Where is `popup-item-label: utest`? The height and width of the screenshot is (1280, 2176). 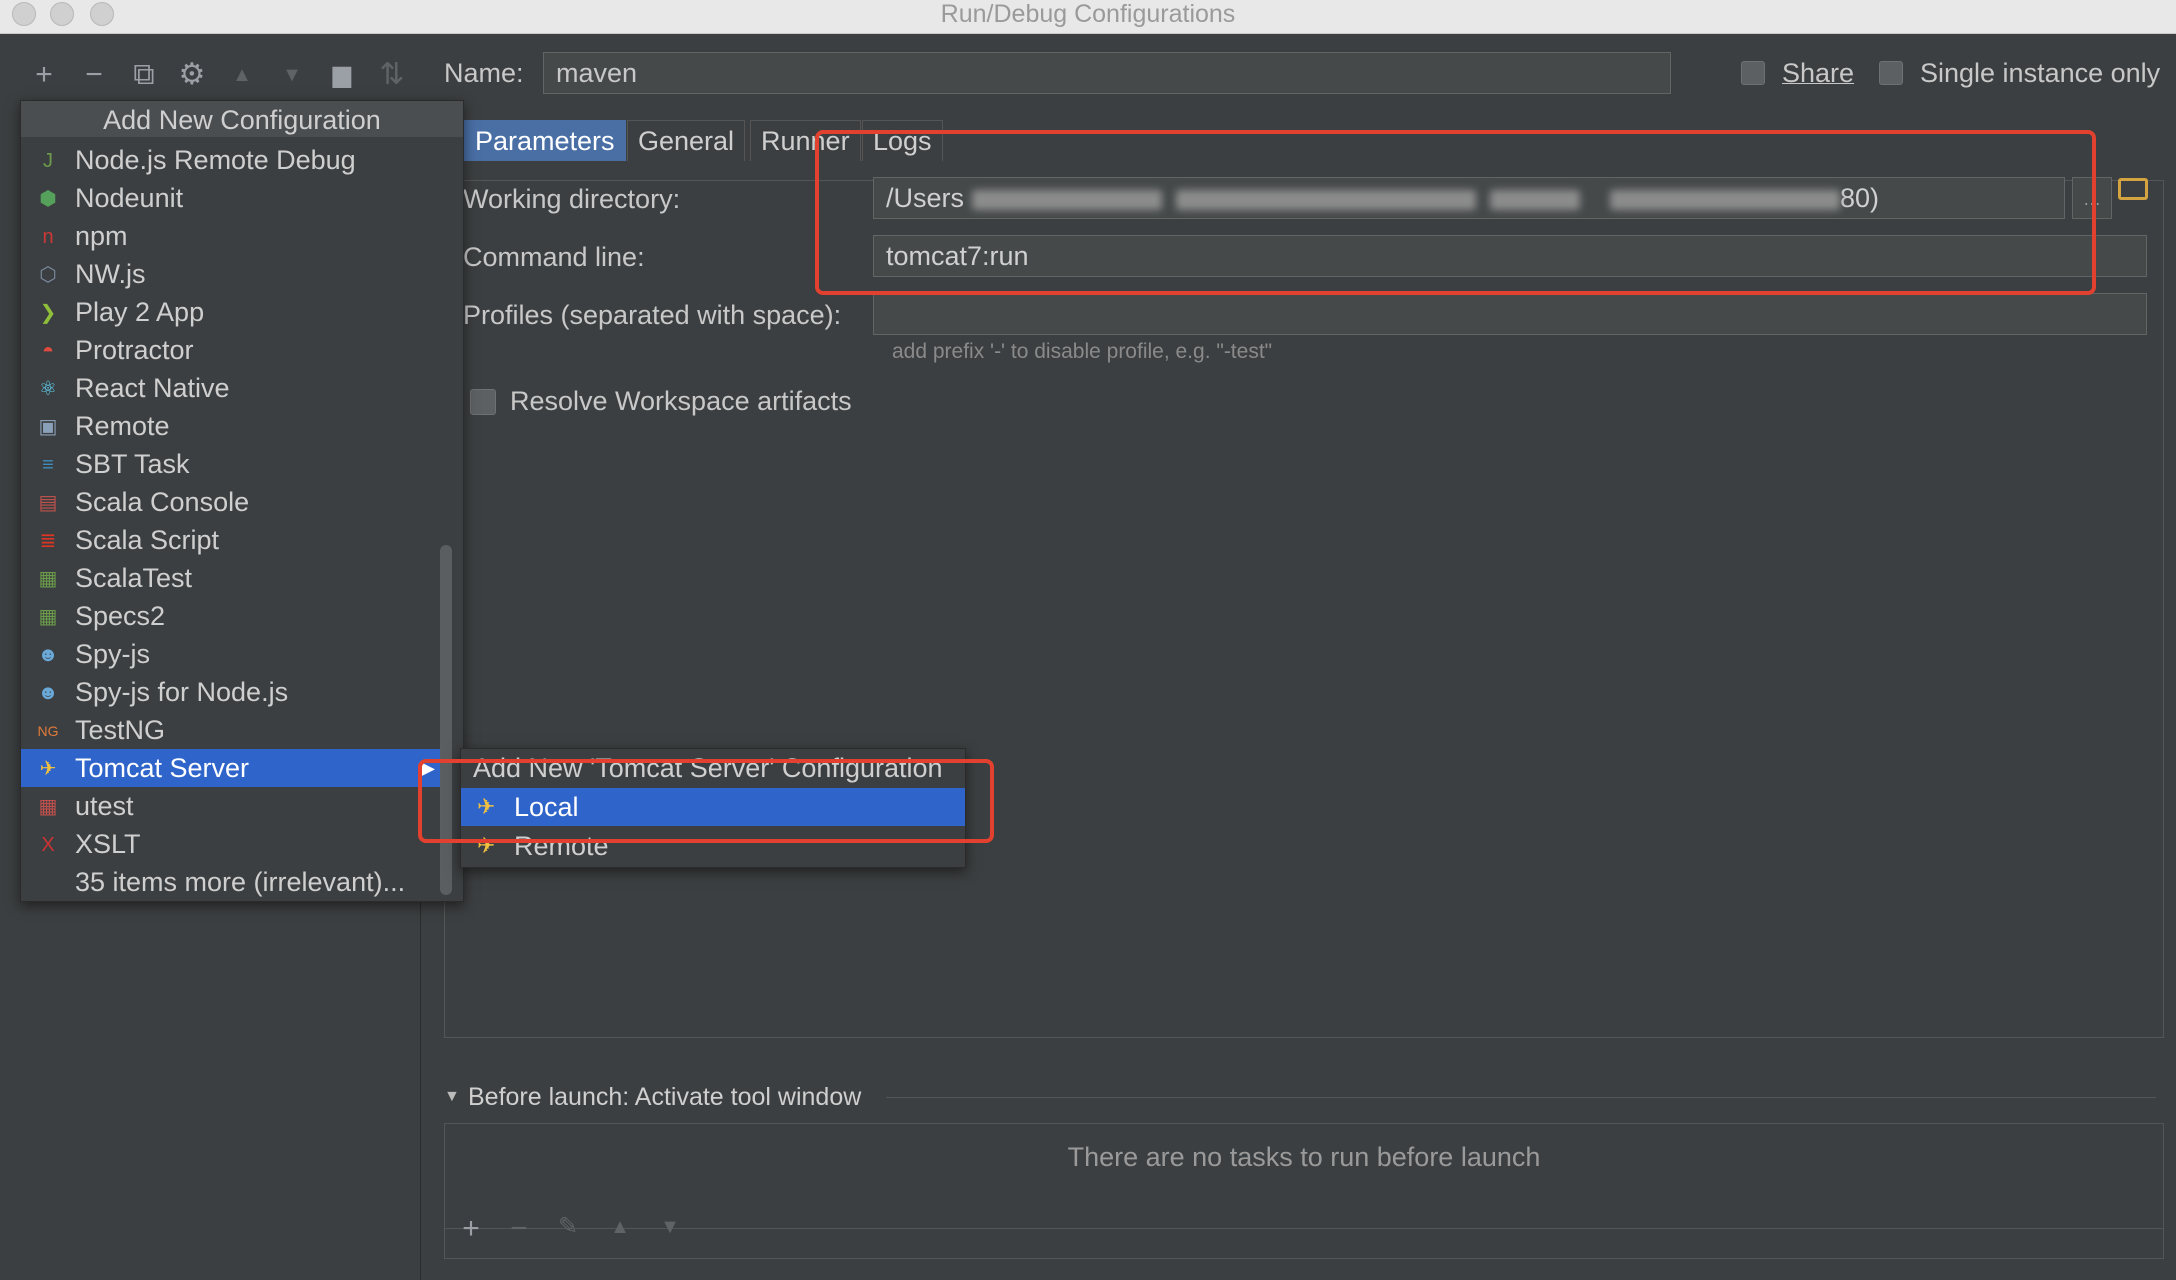
popup-item-label: utest is located at coordinates (104, 806).